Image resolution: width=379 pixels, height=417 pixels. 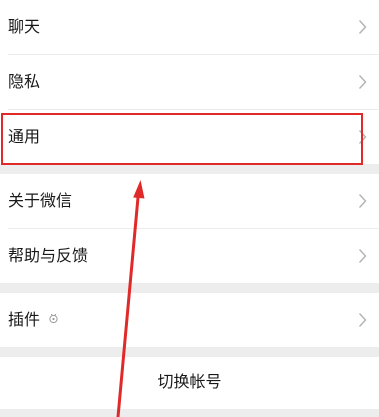 I want to click on switch-account-button: 切换帐号, so click(x=189, y=383).